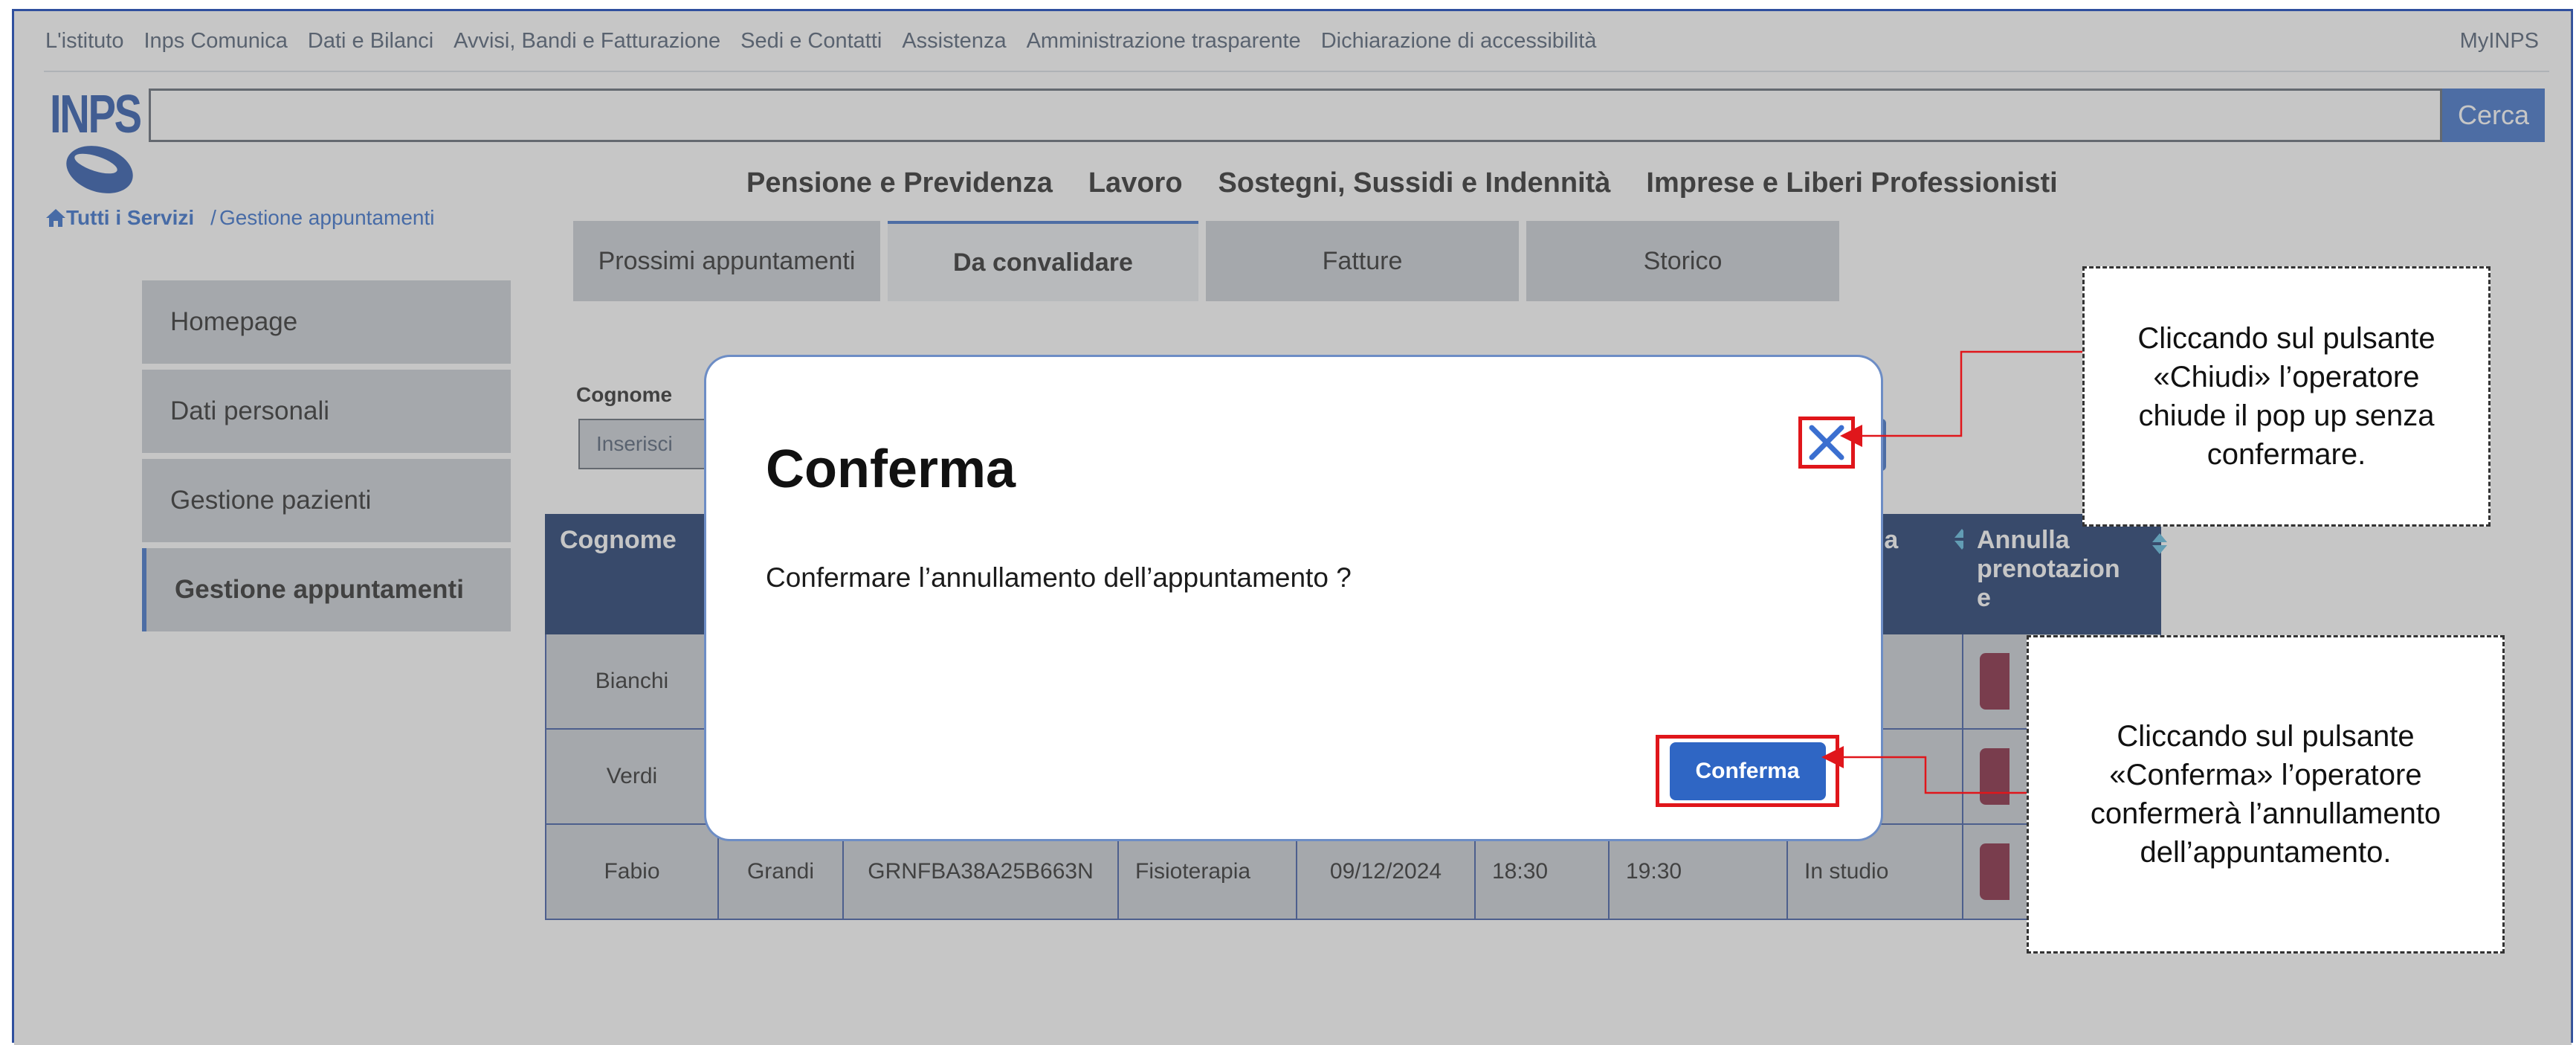 The height and width of the screenshot is (1045, 2576). I want to click on confirm-button: Conferma, so click(1747, 771).